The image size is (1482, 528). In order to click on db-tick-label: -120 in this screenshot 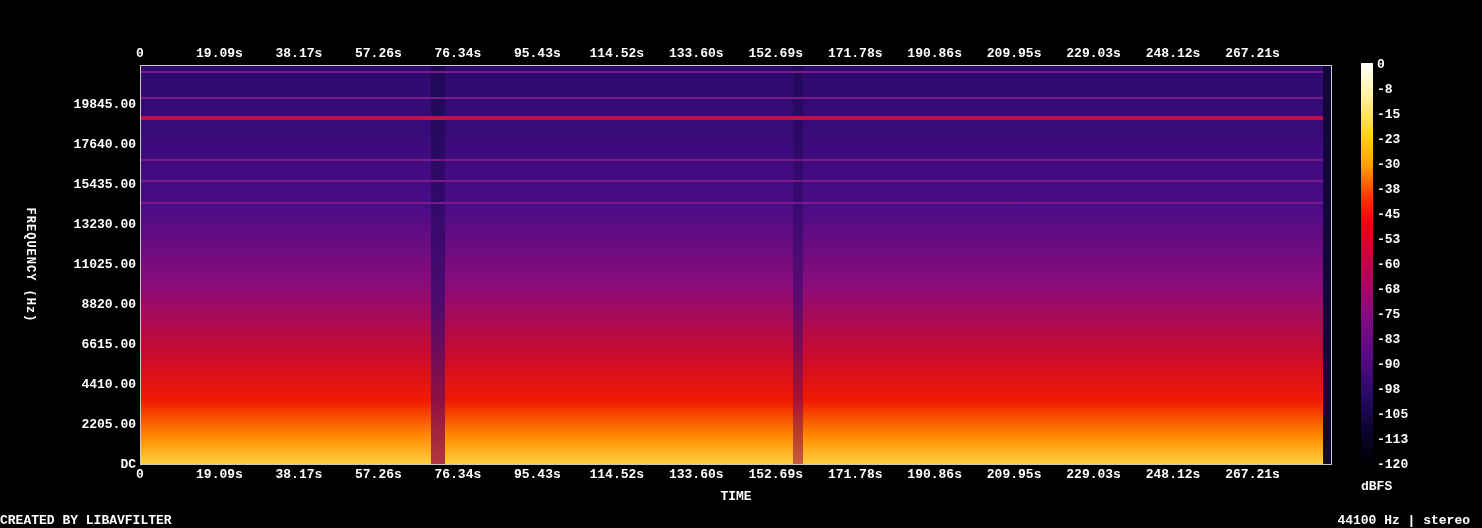, I will do `click(1393, 465)`.